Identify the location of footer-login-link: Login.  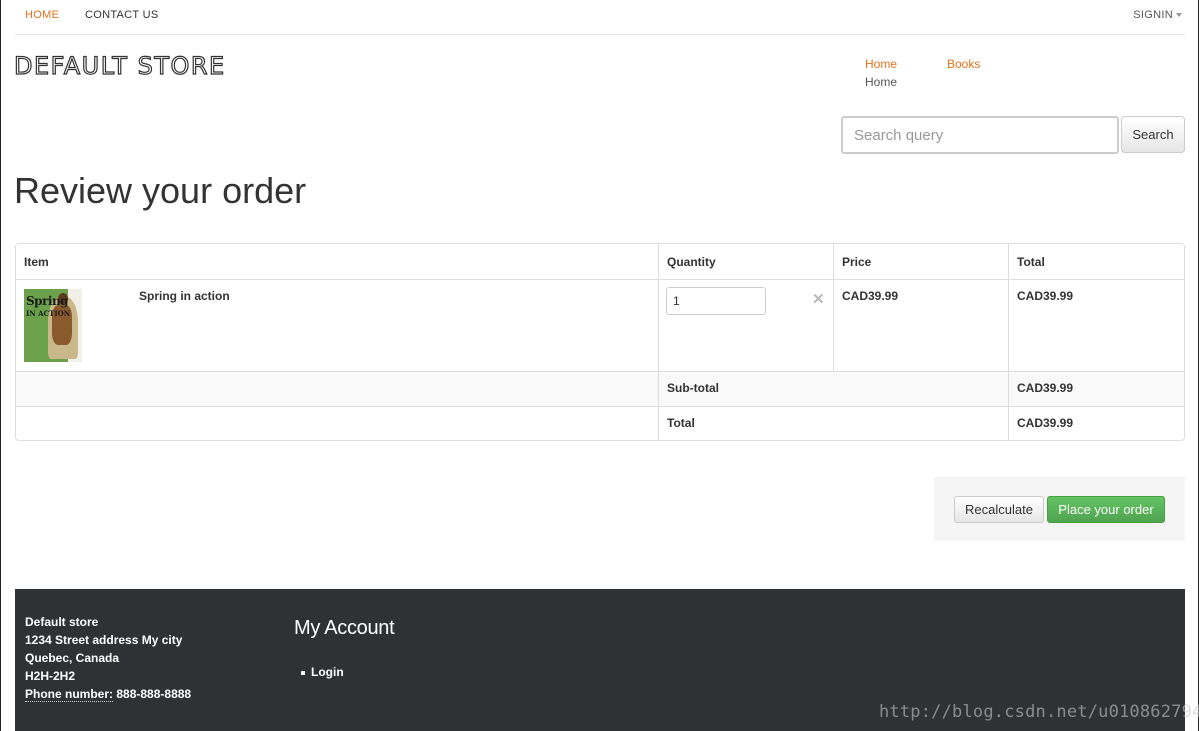
(322, 672).